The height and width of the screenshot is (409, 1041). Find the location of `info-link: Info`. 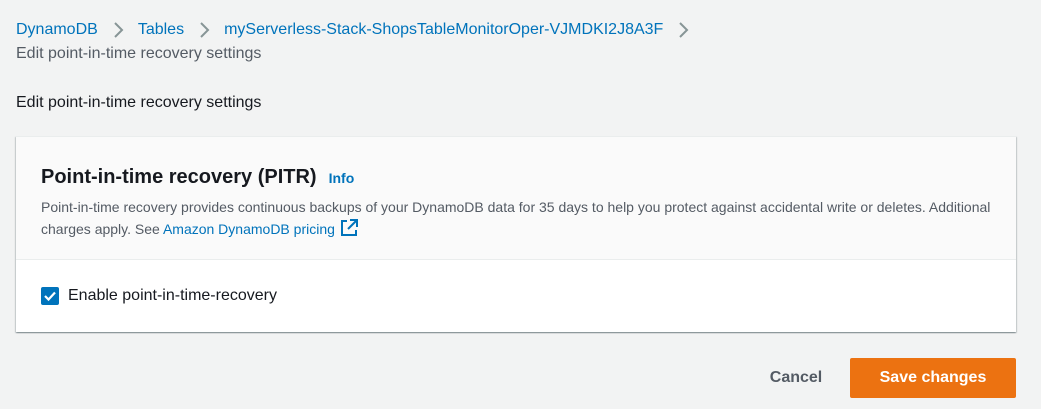

info-link: Info is located at coordinates (342, 178).